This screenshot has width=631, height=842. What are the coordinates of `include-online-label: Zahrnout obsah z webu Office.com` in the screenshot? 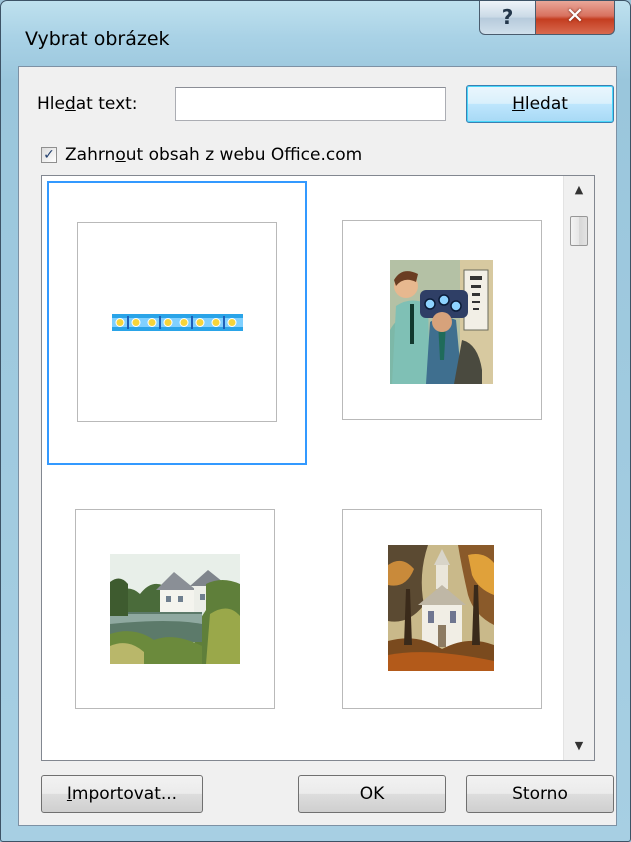 It's located at (214, 155).